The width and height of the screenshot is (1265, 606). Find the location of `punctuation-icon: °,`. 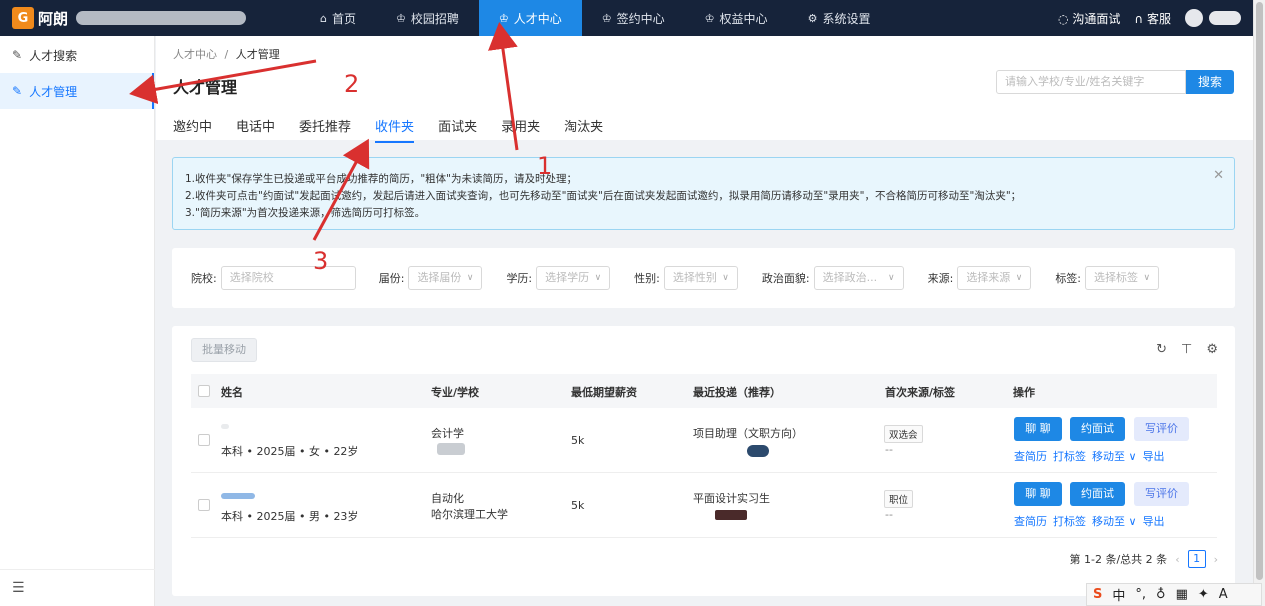

punctuation-icon: °, is located at coordinates (1140, 594).